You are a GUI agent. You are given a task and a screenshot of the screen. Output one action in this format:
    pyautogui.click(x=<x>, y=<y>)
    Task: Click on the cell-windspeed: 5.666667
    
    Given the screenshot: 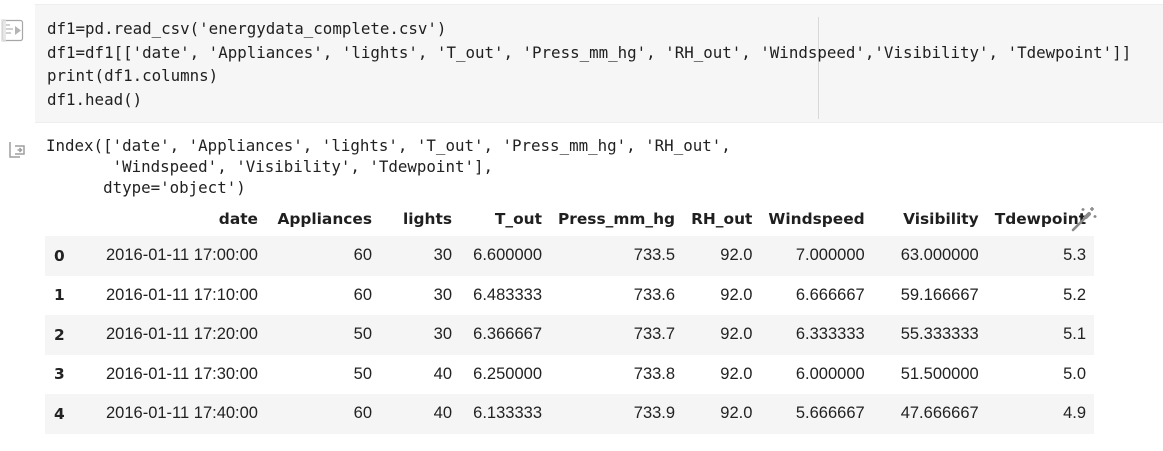 What is the action you would take?
    pyautogui.click(x=830, y=413)
    